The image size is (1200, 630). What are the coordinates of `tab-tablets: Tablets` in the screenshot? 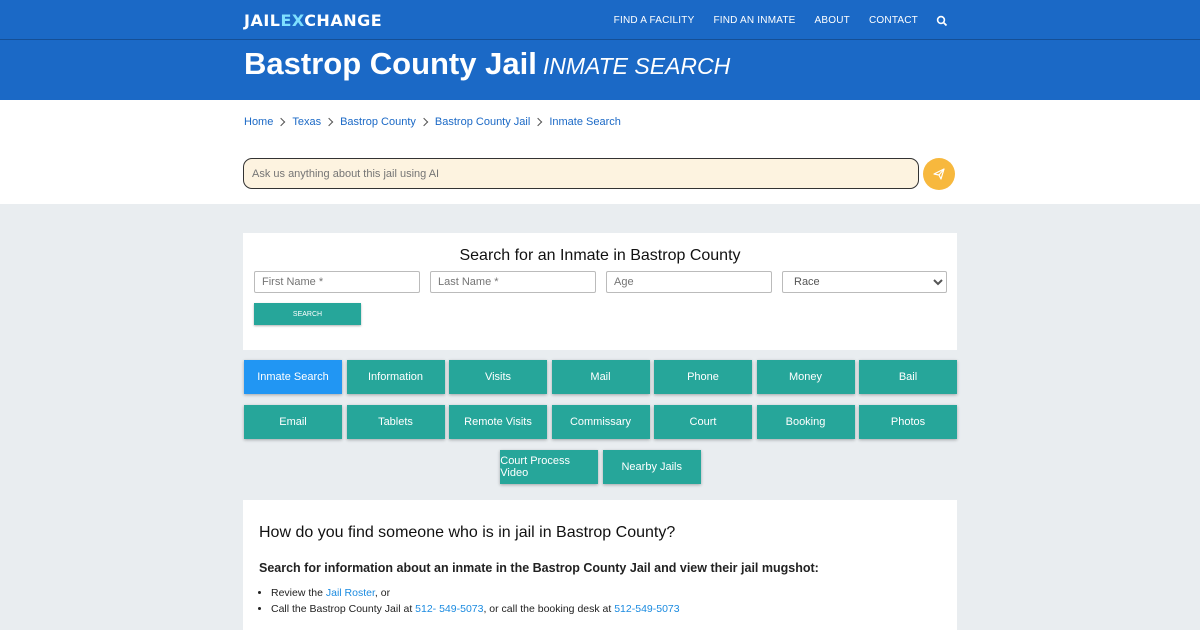 It's located at (395, 422).